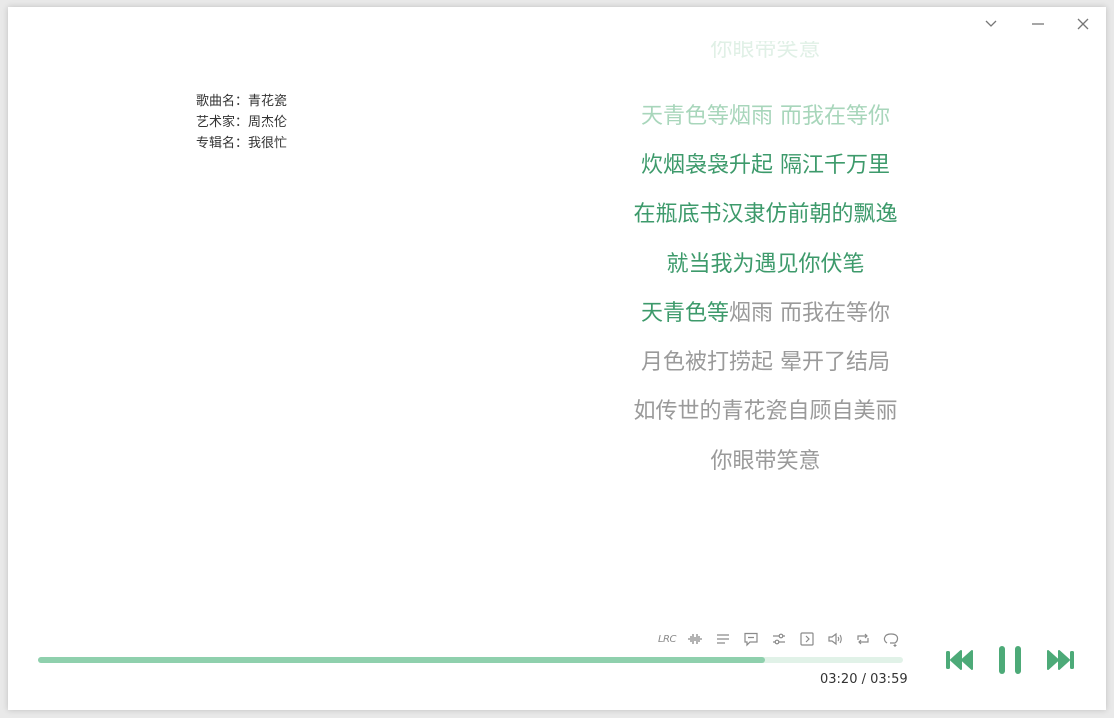 This screenshot has height=718, width=1114. Describe the element at coordinates (835, 639) in the screenshot. I see `volume-icon` at that location.